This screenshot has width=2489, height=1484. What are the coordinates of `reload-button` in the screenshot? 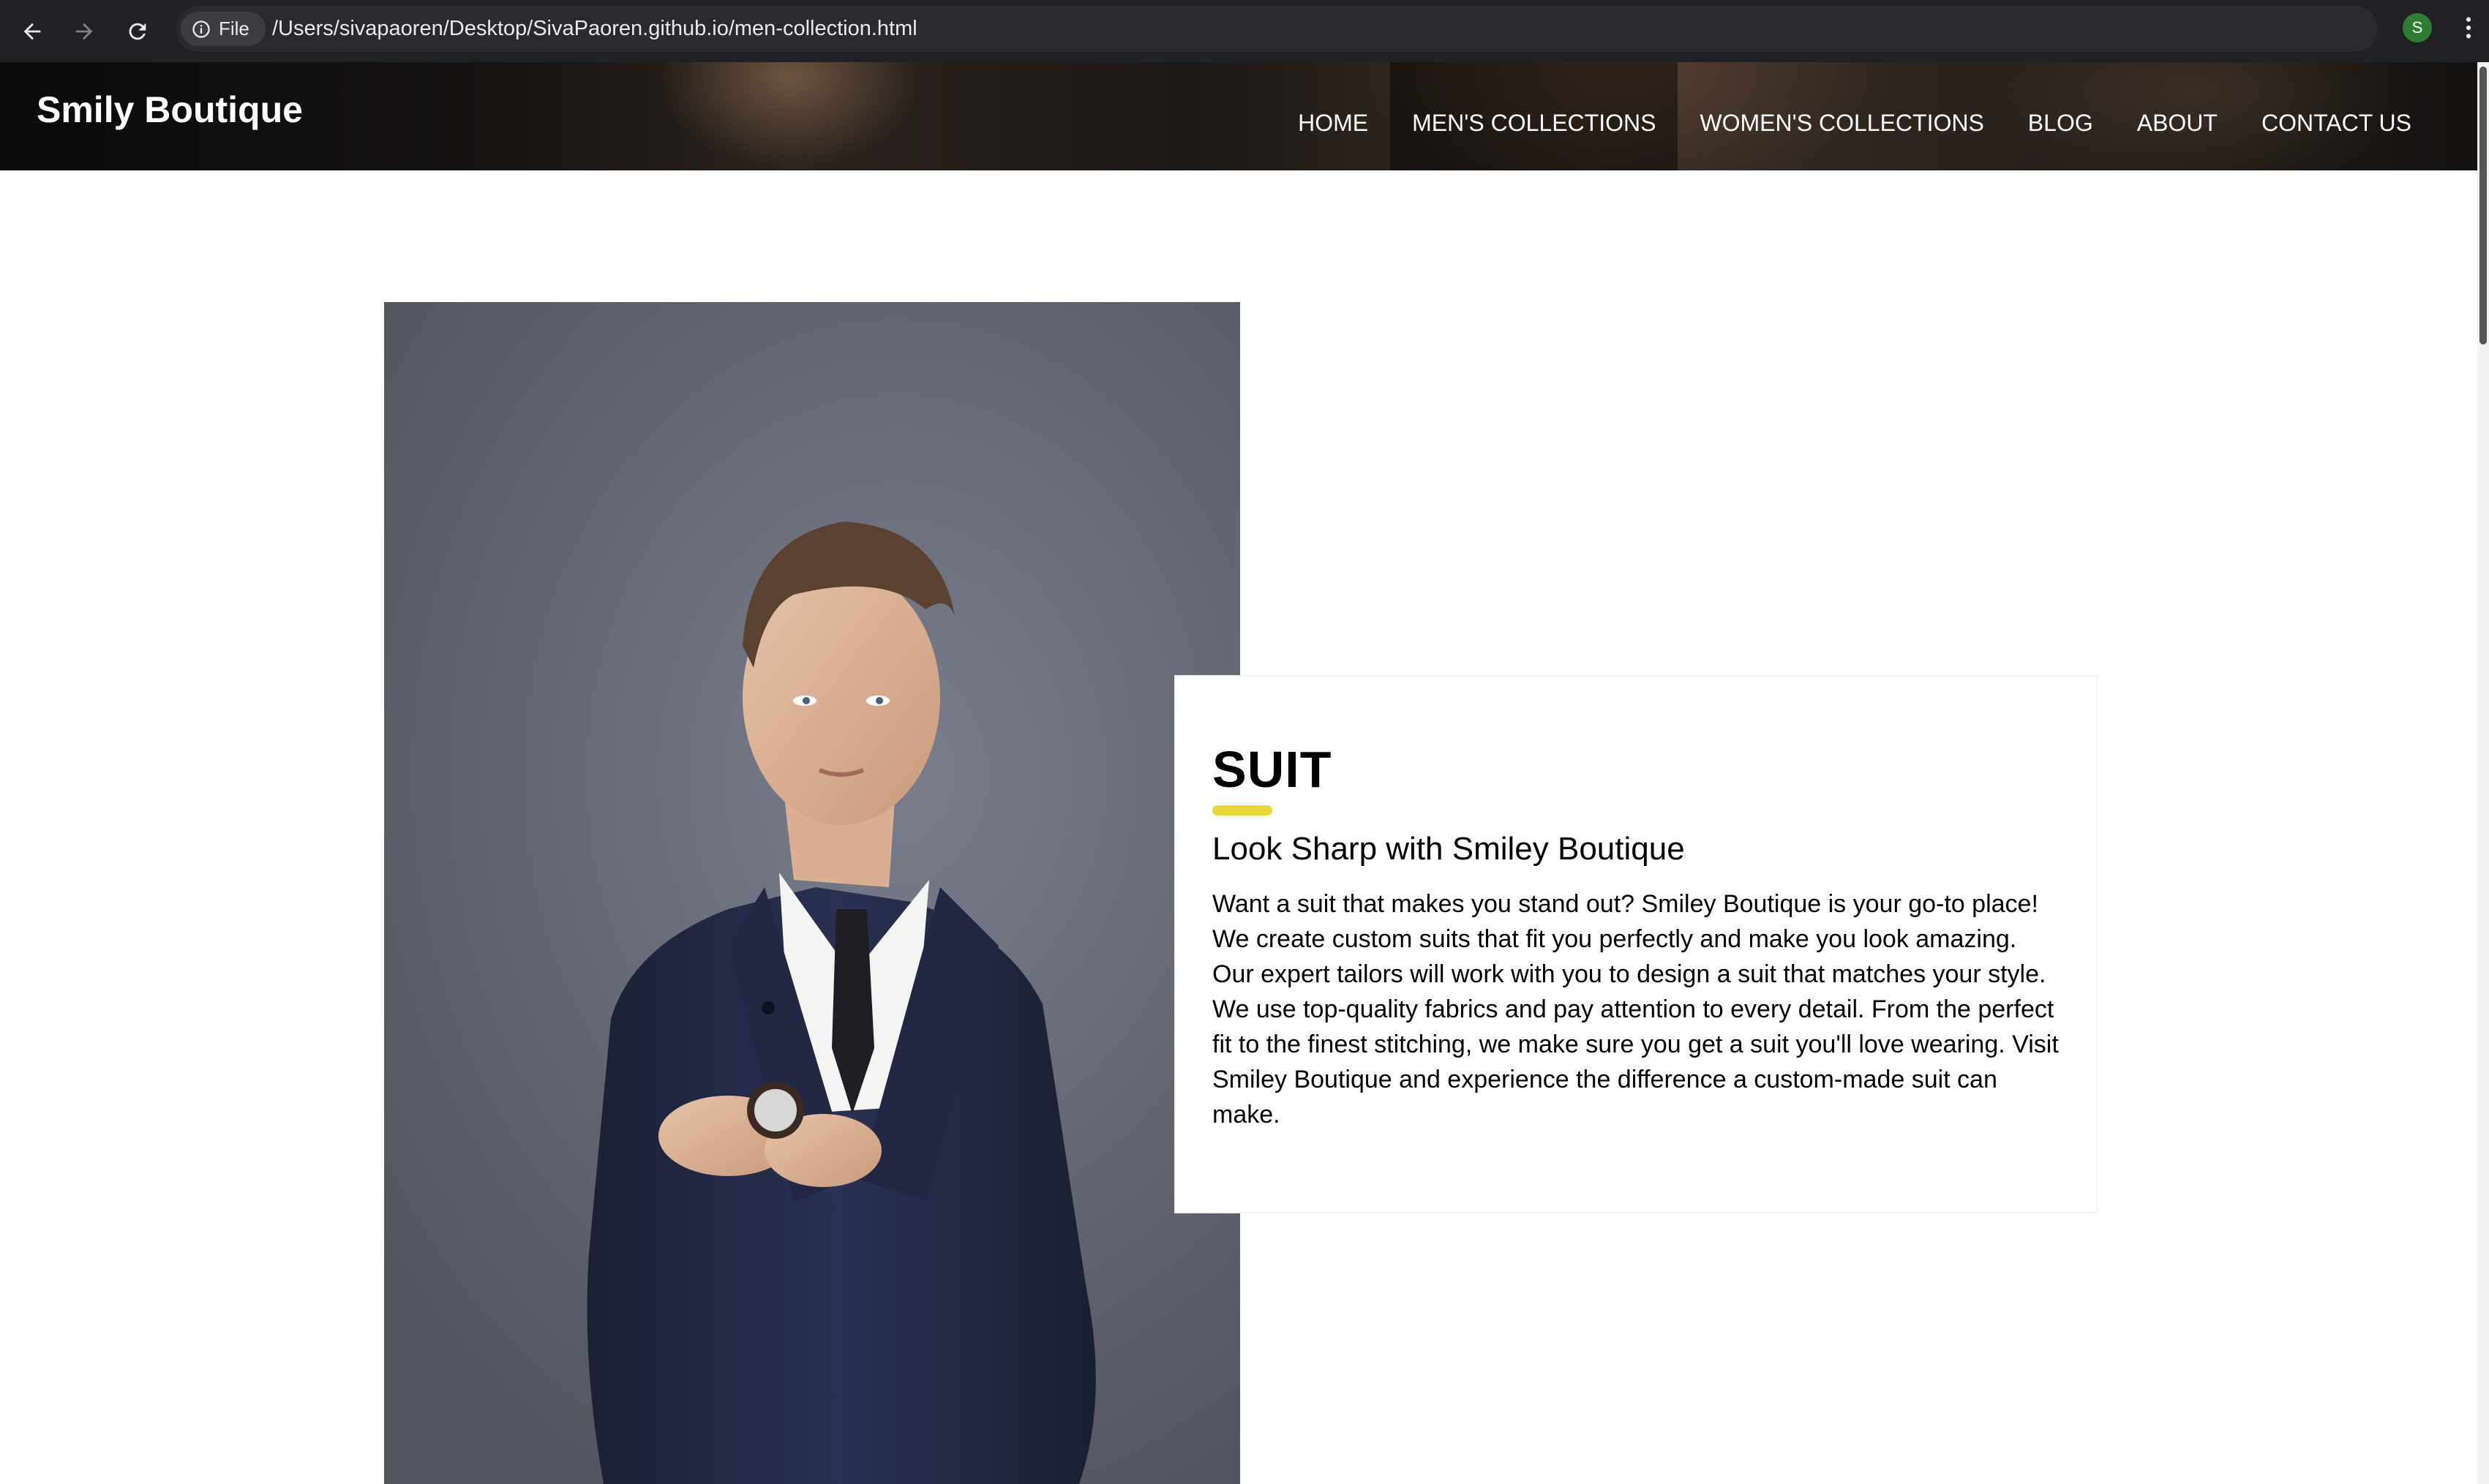 It's located at (138, 31).